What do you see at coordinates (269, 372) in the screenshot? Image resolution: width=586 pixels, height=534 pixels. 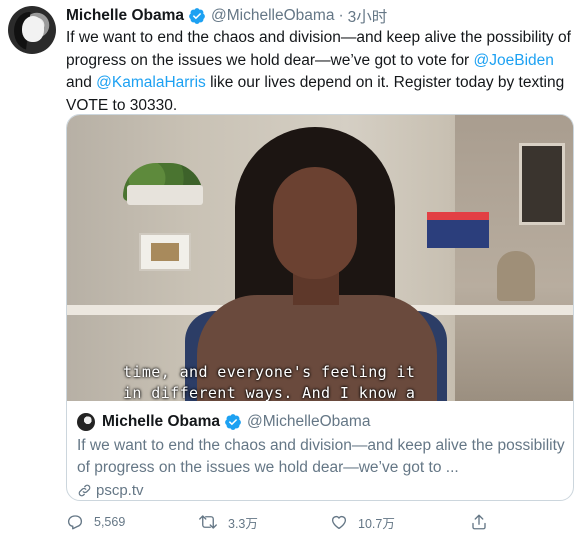 I see `subtitle-line-1: time, and everyone's feeling it` at bounding box center [269, 372].